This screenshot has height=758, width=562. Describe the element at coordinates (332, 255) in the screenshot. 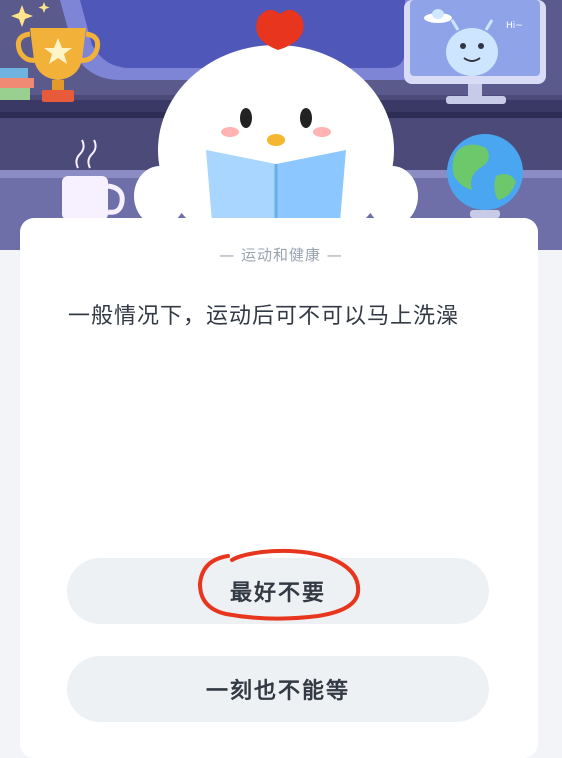

I see `category-dash-right: —` at that location.